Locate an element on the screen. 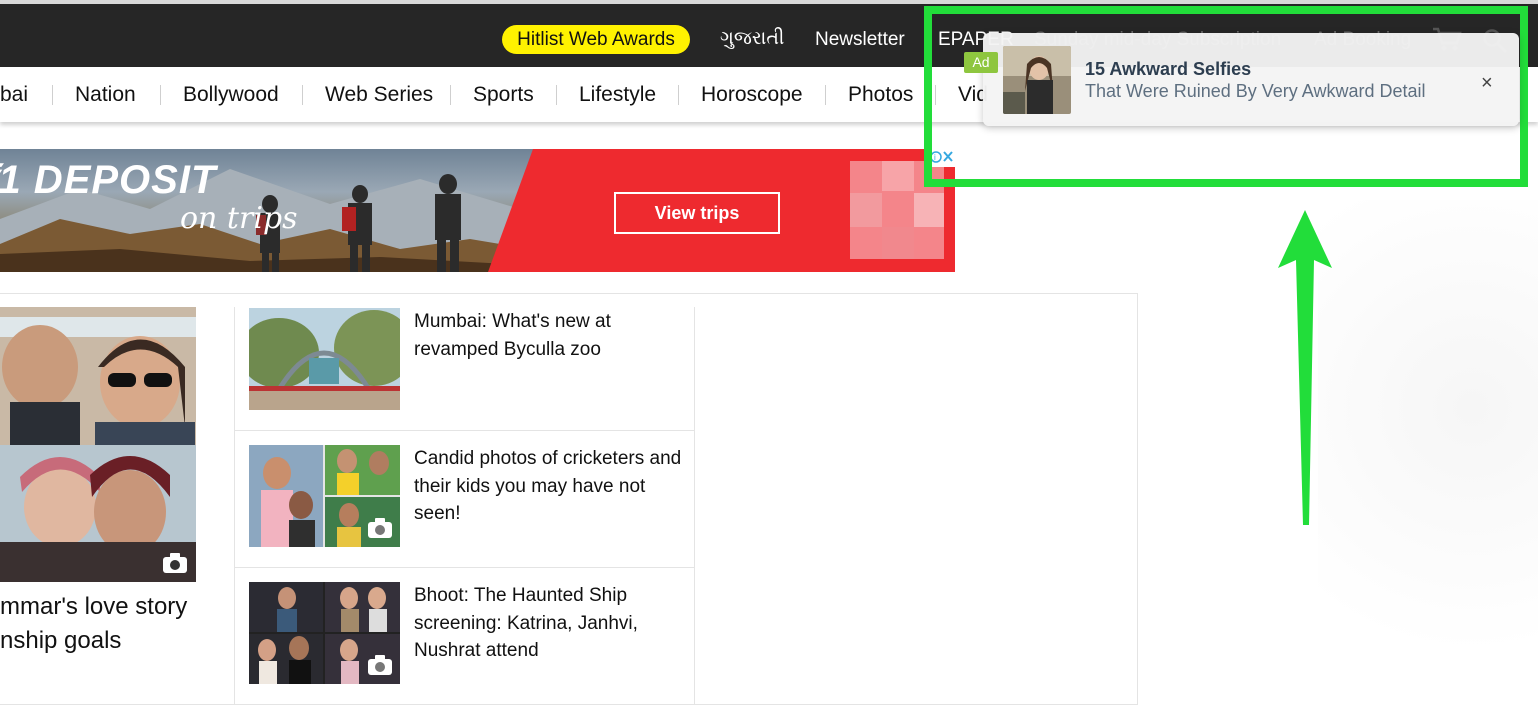 This screenshot has height=724, width=1538. newsletter-link: Newsletter is located at coordinates (860, 40).